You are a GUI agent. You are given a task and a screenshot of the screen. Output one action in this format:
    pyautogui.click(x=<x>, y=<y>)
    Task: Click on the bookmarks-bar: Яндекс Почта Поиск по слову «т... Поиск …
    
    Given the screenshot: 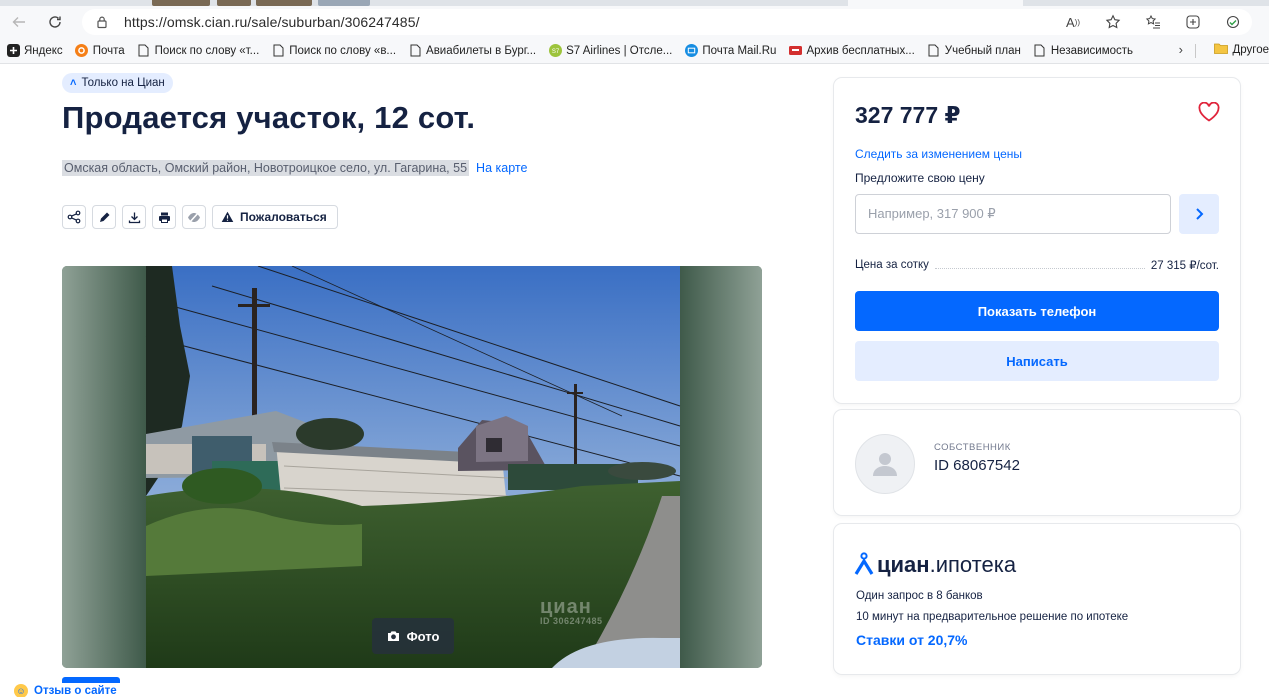 What is the action you would take?
    pyautogui.click(x=634, y=51)
    